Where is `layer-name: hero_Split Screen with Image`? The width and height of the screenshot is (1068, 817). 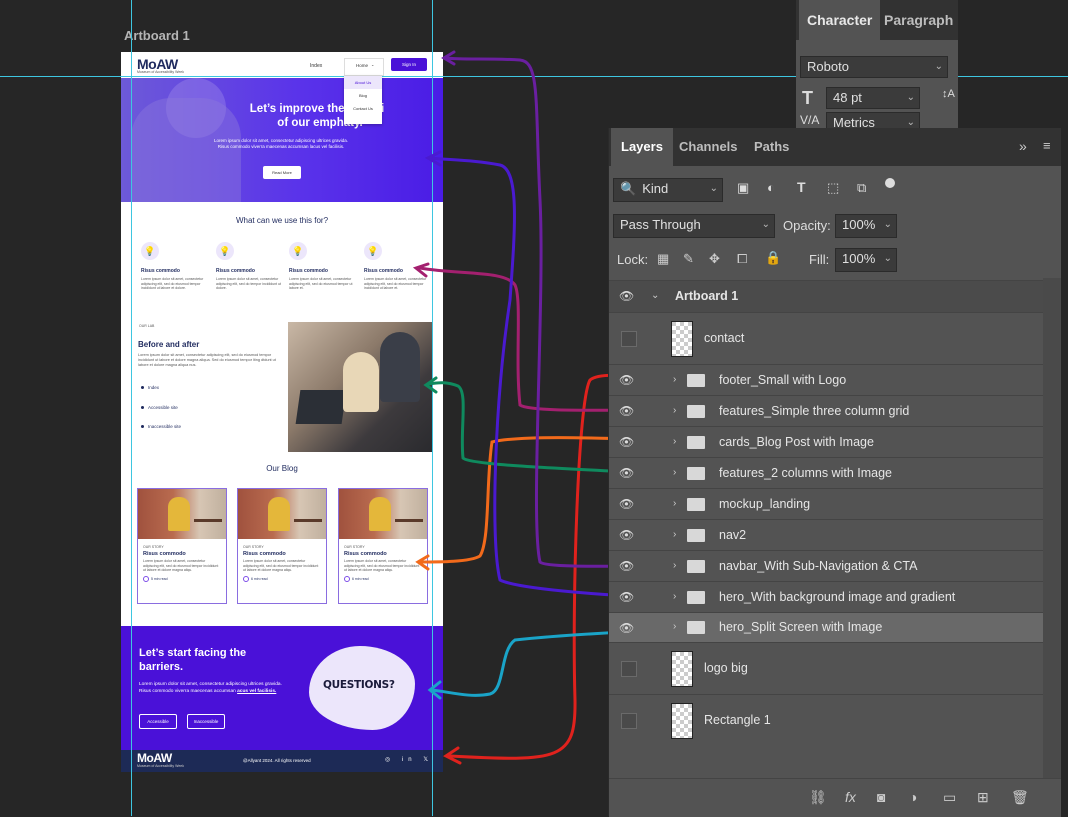 layer-name: hero_Split Screen with Image is located at coordinates (801, 627).